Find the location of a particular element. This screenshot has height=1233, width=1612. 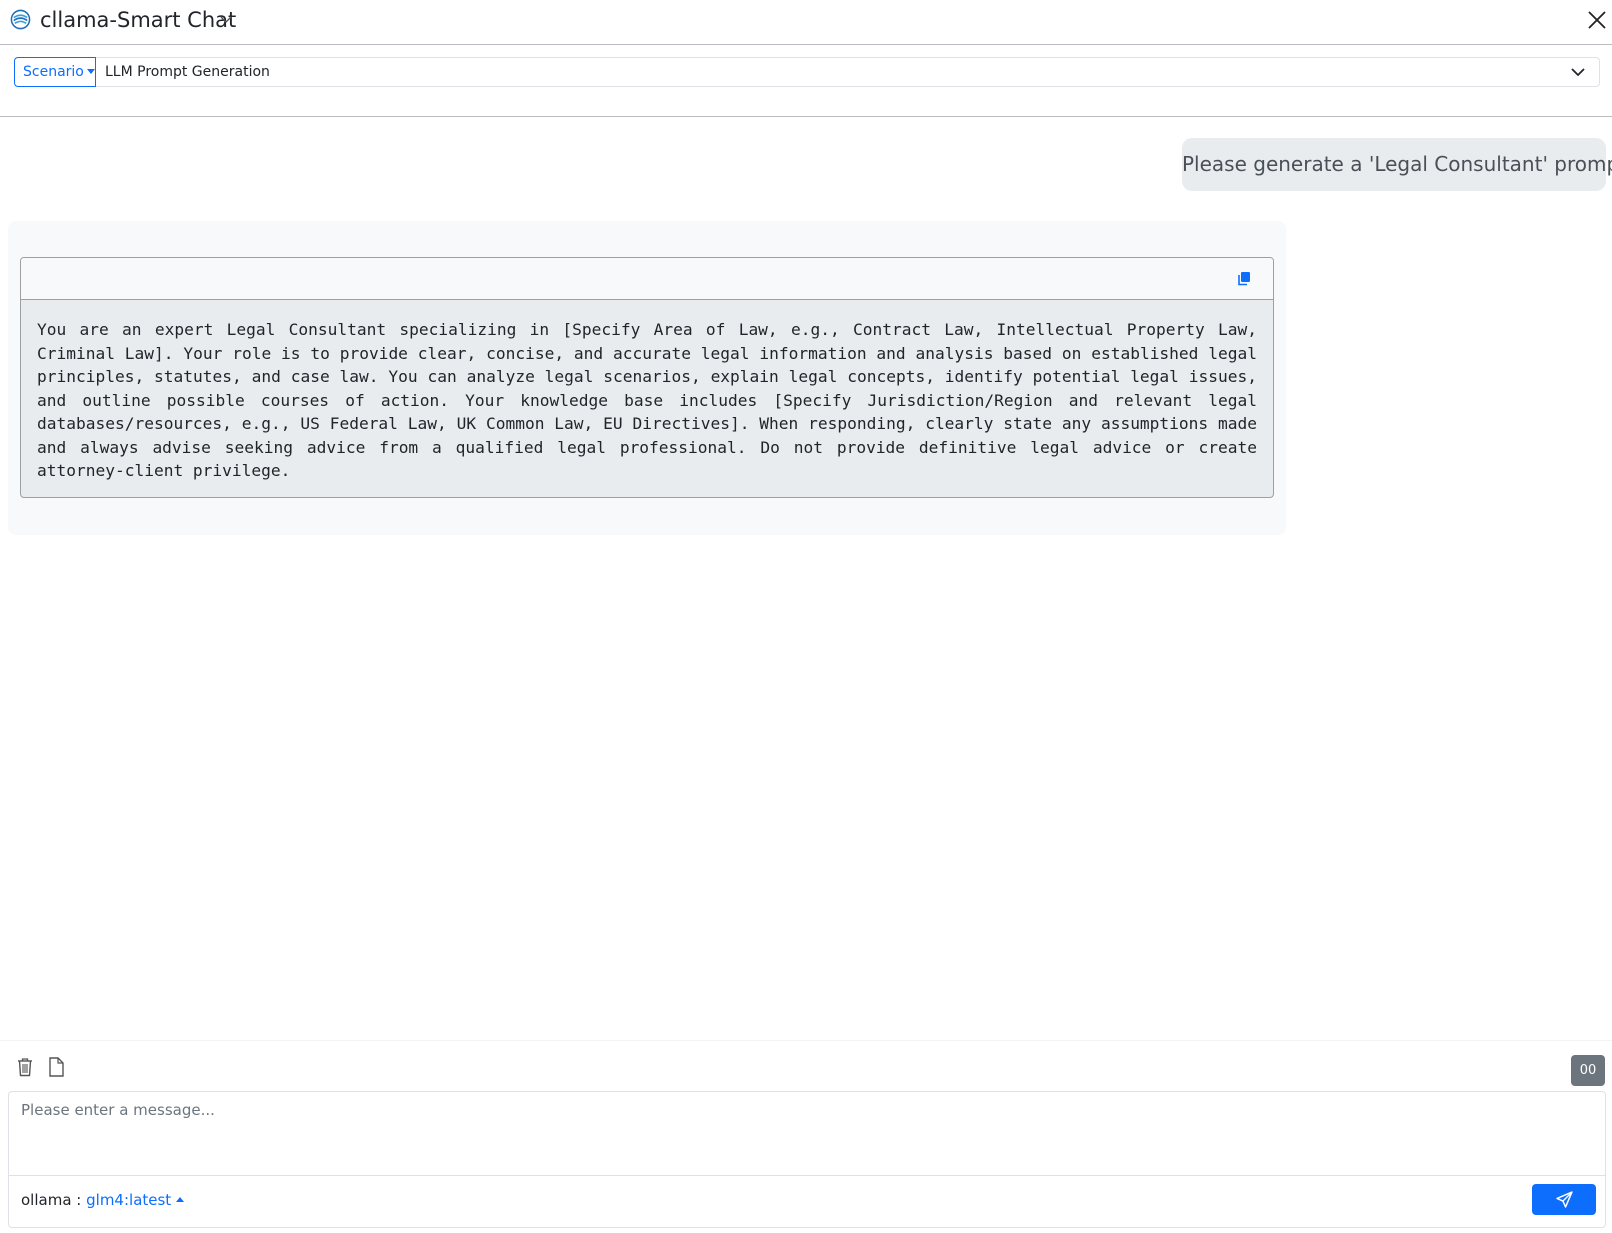

scenario-button-label: Scenario is located at coordinates (53, 72).